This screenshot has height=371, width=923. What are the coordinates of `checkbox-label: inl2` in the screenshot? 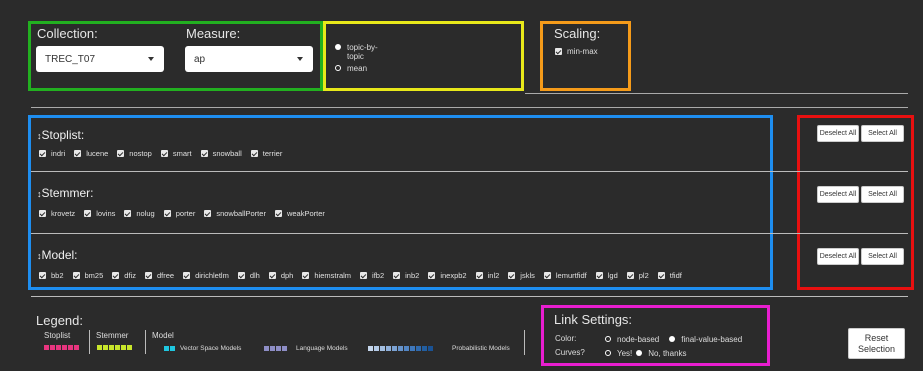 It's located at (493, 275).